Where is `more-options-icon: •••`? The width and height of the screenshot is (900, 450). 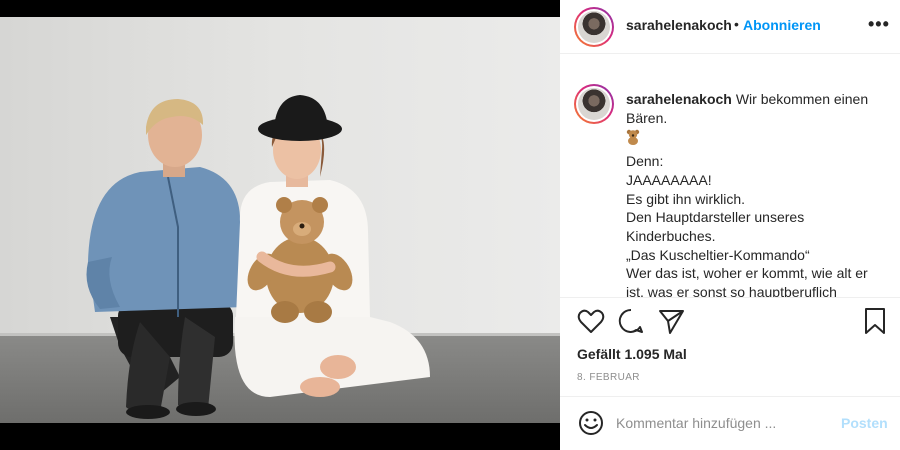 more-options-icon: ••• is located at coordinates (879, 24).